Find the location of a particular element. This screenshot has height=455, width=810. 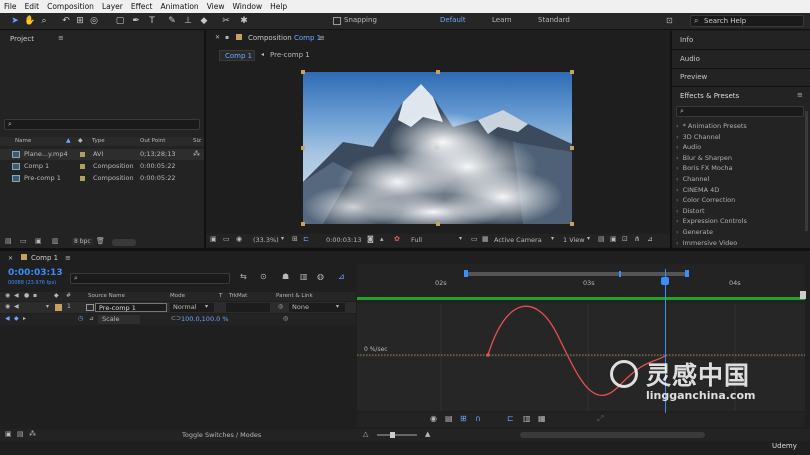

in-out-icon: ⁂ is located at coordinates (32, 434).